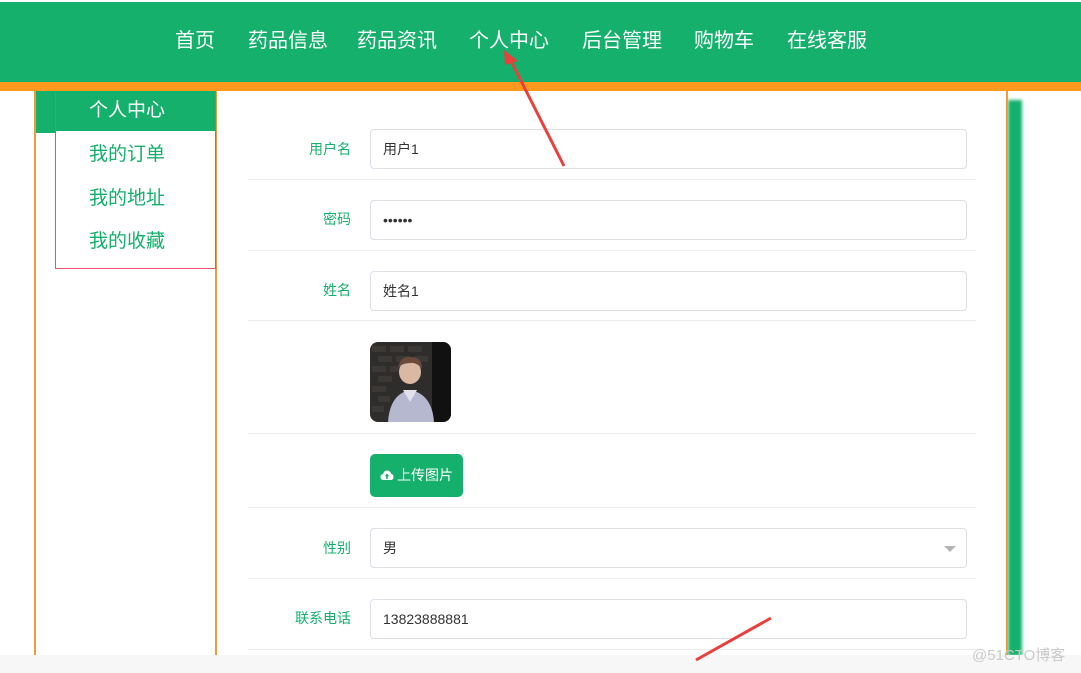 The height and width of the screenshot is (673, 1081). I want to click on nav-cart: 购物车, so click(724, 41).